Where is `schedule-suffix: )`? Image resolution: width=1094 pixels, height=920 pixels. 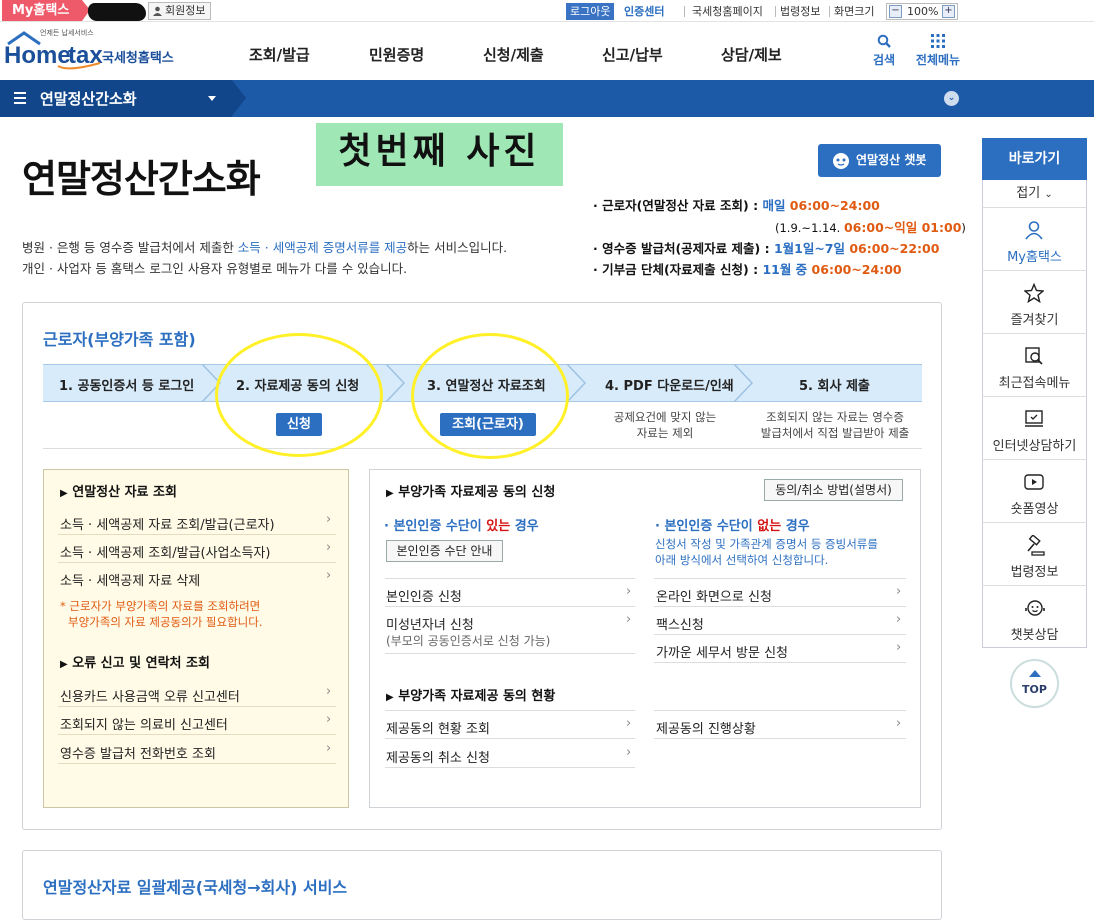 schedule-suffix: ) is located at coordinates (963, 228).